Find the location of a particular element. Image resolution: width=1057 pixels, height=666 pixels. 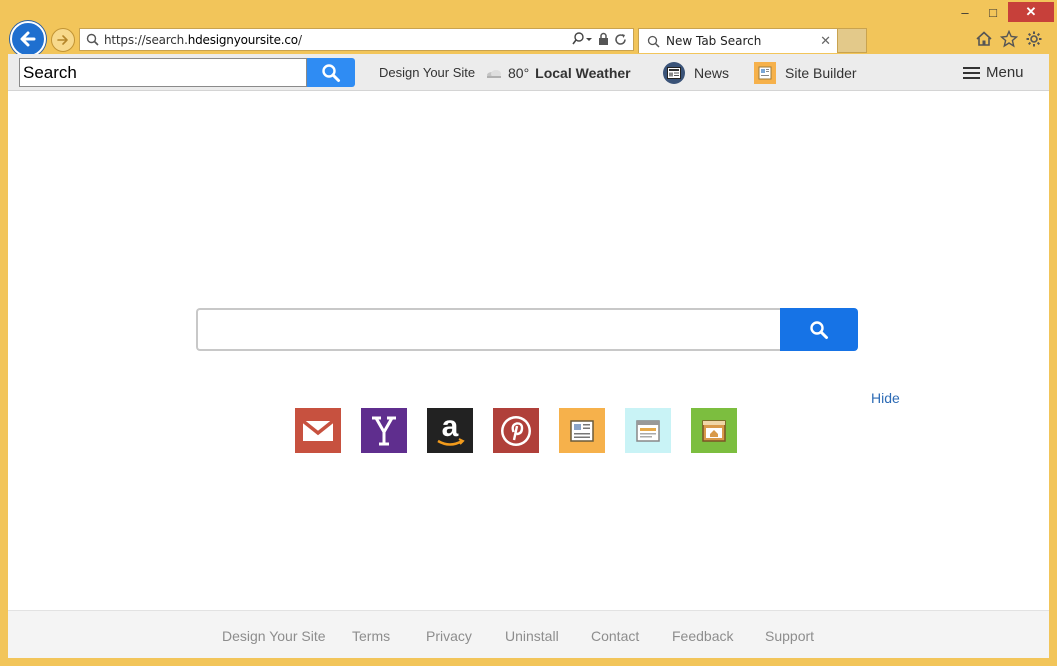

amazon-icon: a is located at coordinates (451, 429).